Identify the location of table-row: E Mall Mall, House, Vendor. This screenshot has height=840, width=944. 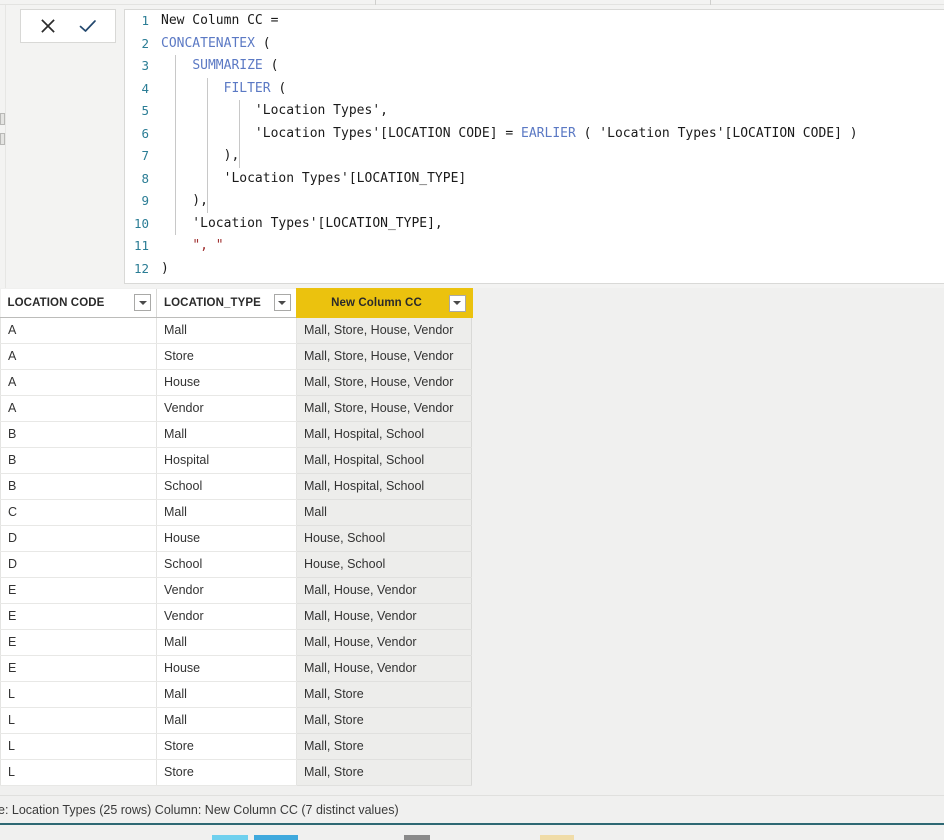
(236, 642).